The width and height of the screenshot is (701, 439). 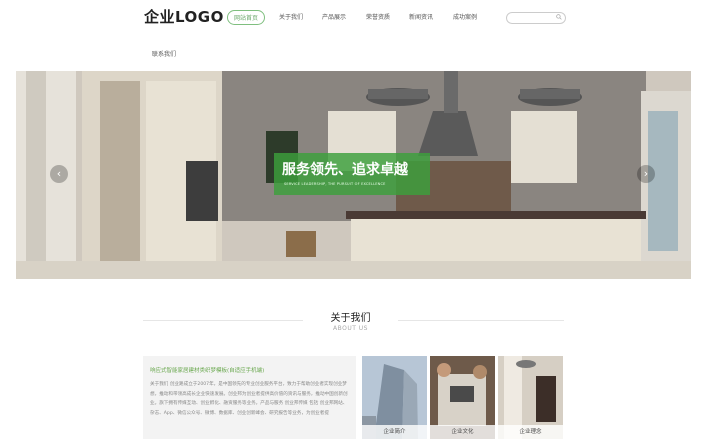 I want to click on about-heading: 响应式智能家居建材类织梦模板(自适应手机端), so click(x=207, y=370).